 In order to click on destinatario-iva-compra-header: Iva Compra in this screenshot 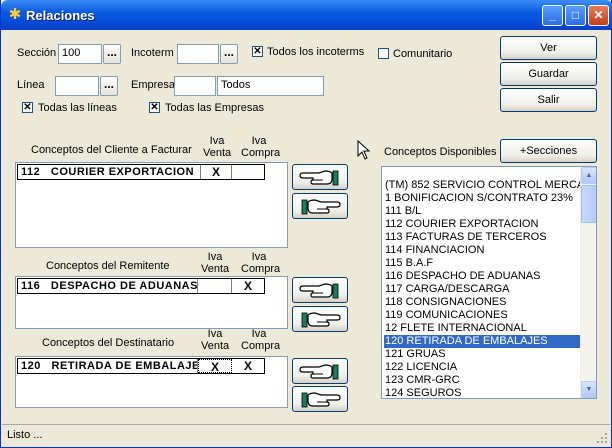, I will do `click(261, 340)`.